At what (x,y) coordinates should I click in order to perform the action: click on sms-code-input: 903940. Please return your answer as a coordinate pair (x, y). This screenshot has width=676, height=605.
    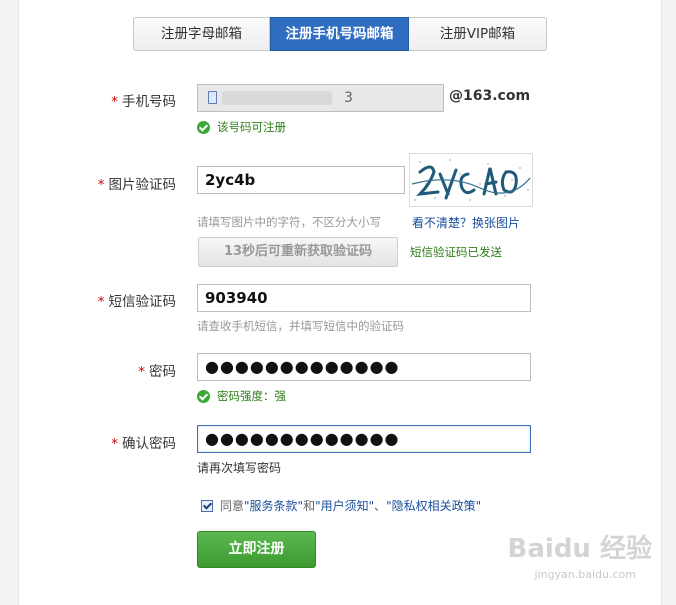
    Looking at the image, I should click on (364, 298).